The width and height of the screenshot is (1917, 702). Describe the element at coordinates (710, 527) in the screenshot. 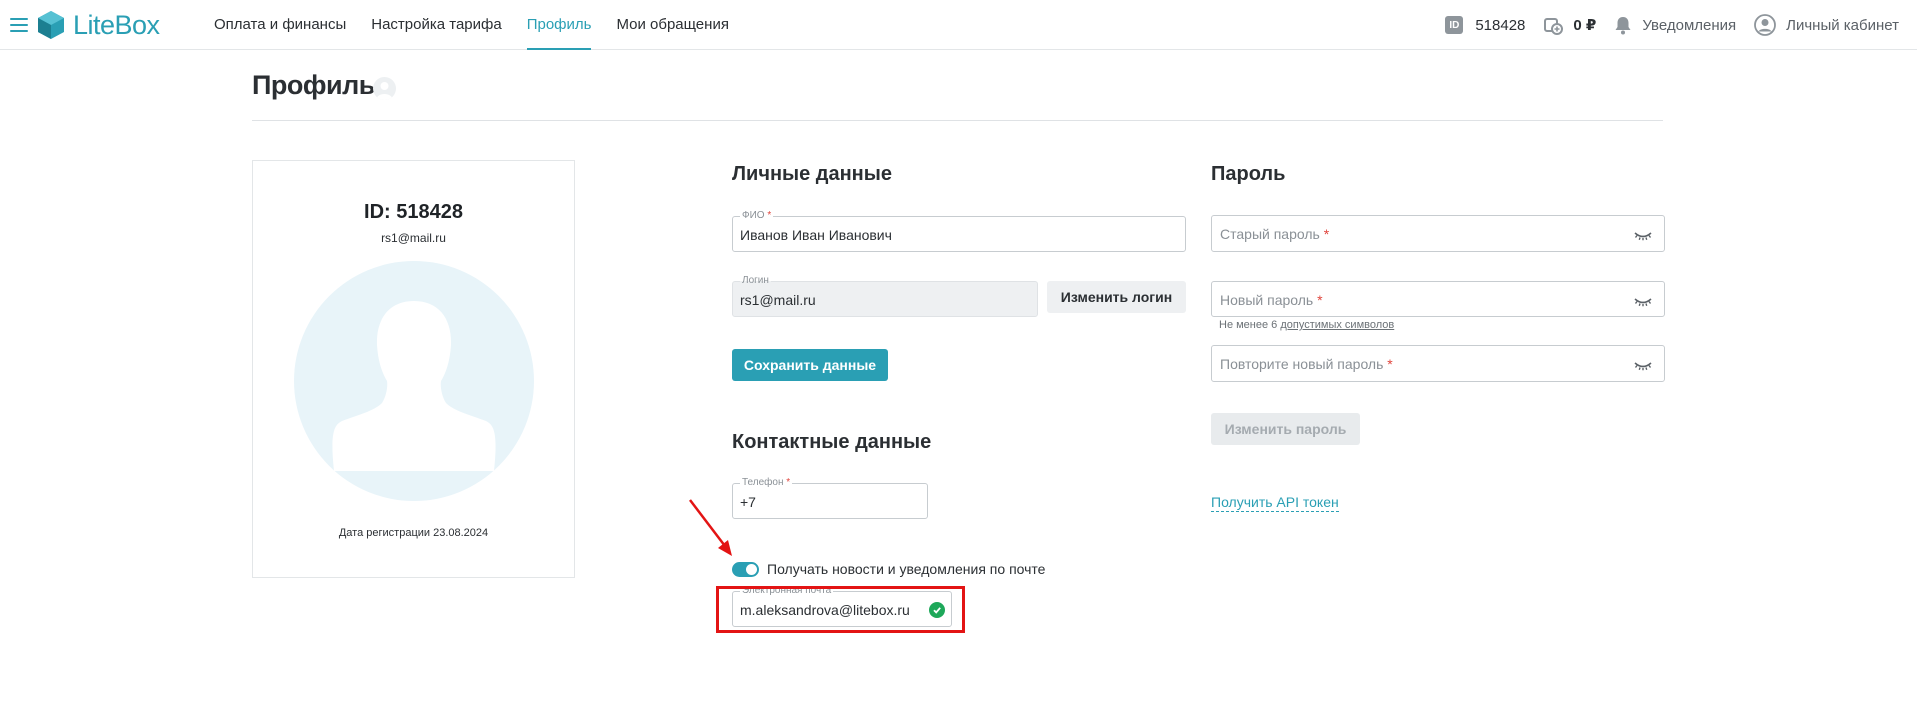

I see `red-arrow-icon` at that location.